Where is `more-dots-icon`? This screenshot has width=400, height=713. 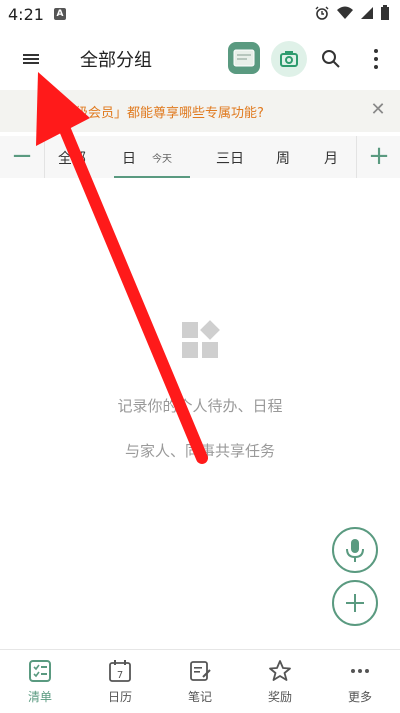 more-dots-icon is located at coordinates (360, 671).